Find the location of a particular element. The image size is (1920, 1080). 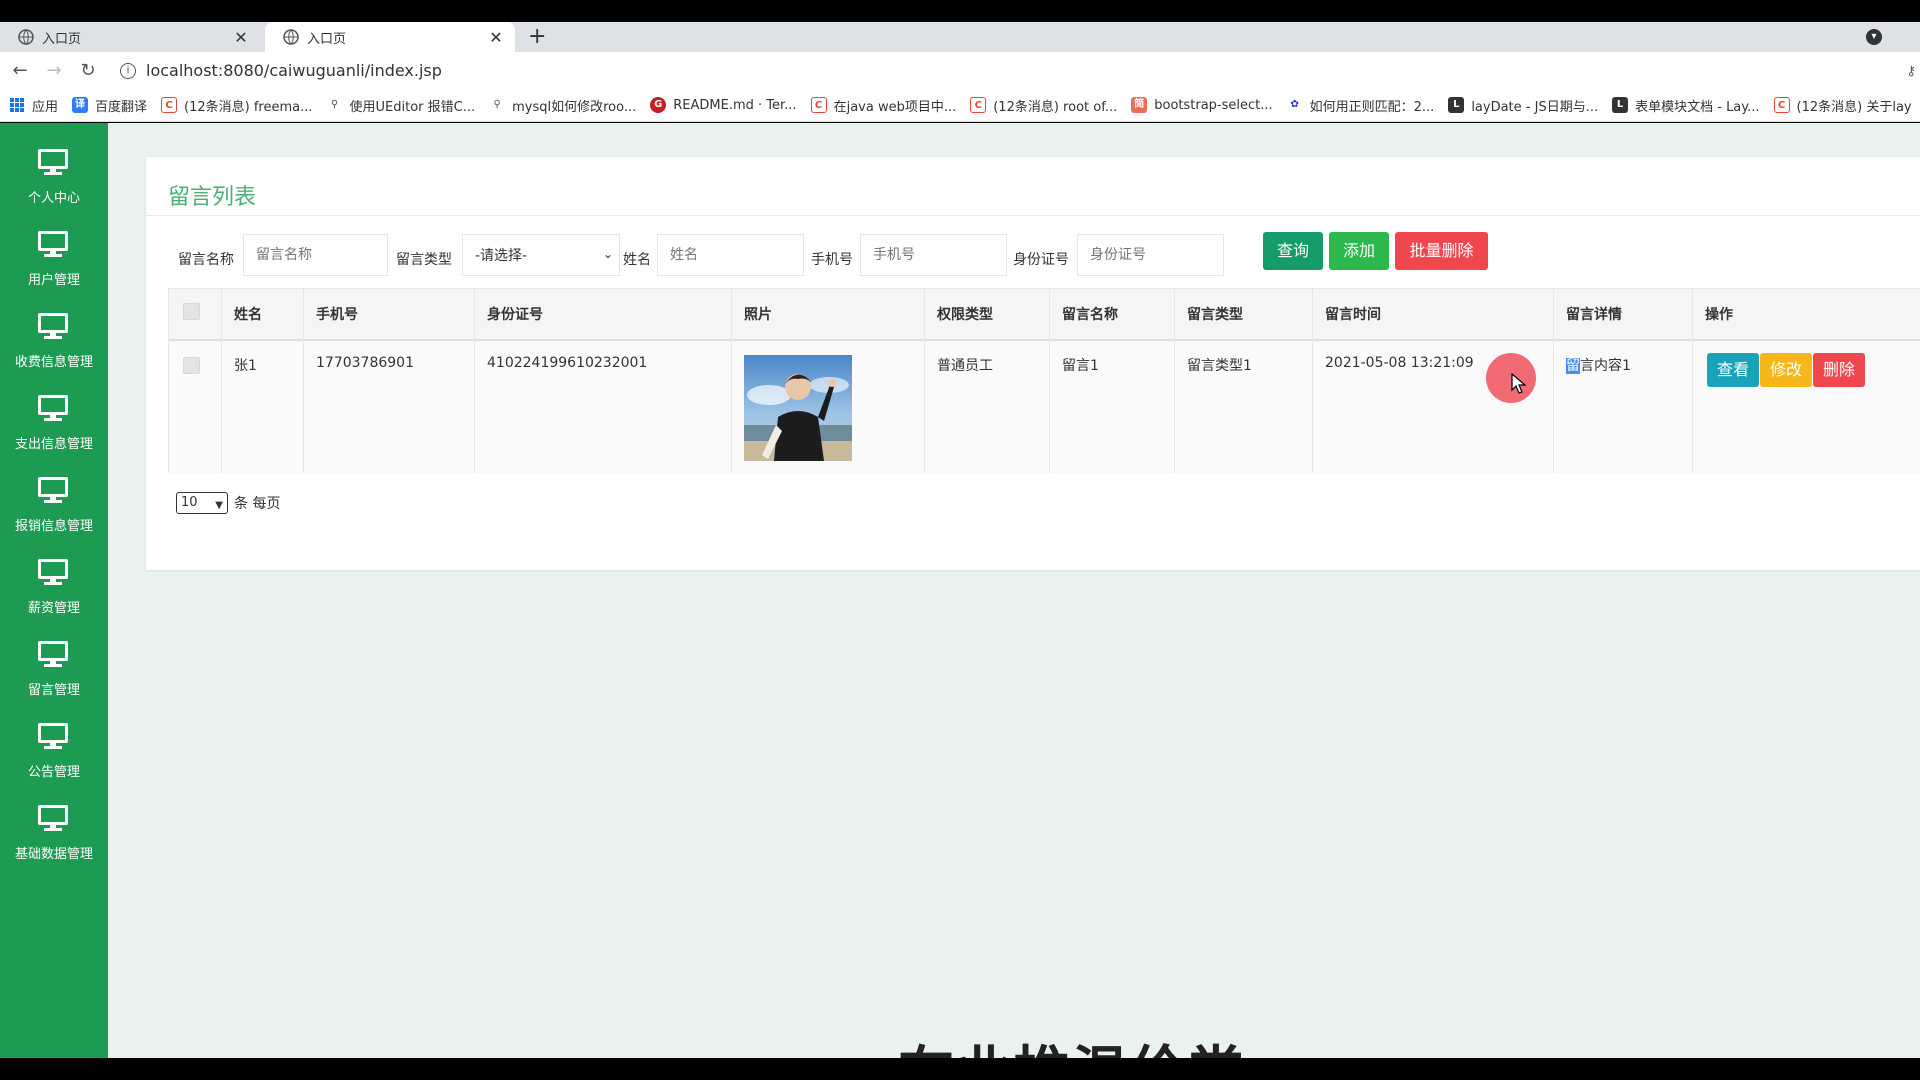

reload-icon: ↻ is located at coordinates (88, 70).